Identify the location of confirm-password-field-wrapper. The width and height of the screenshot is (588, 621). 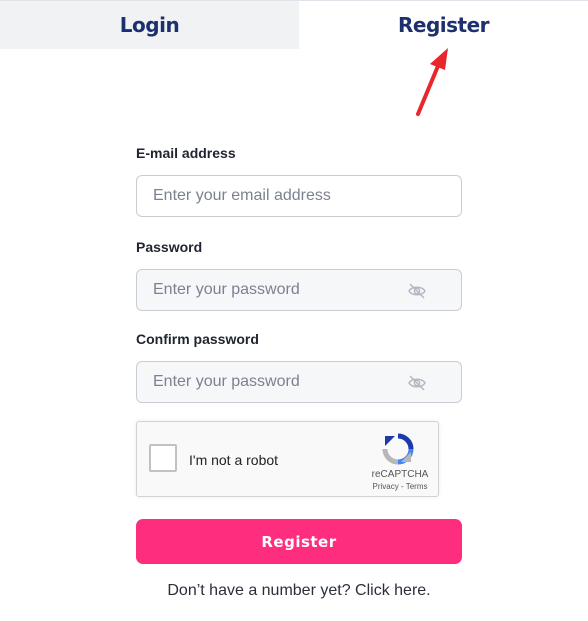
(299, 382).